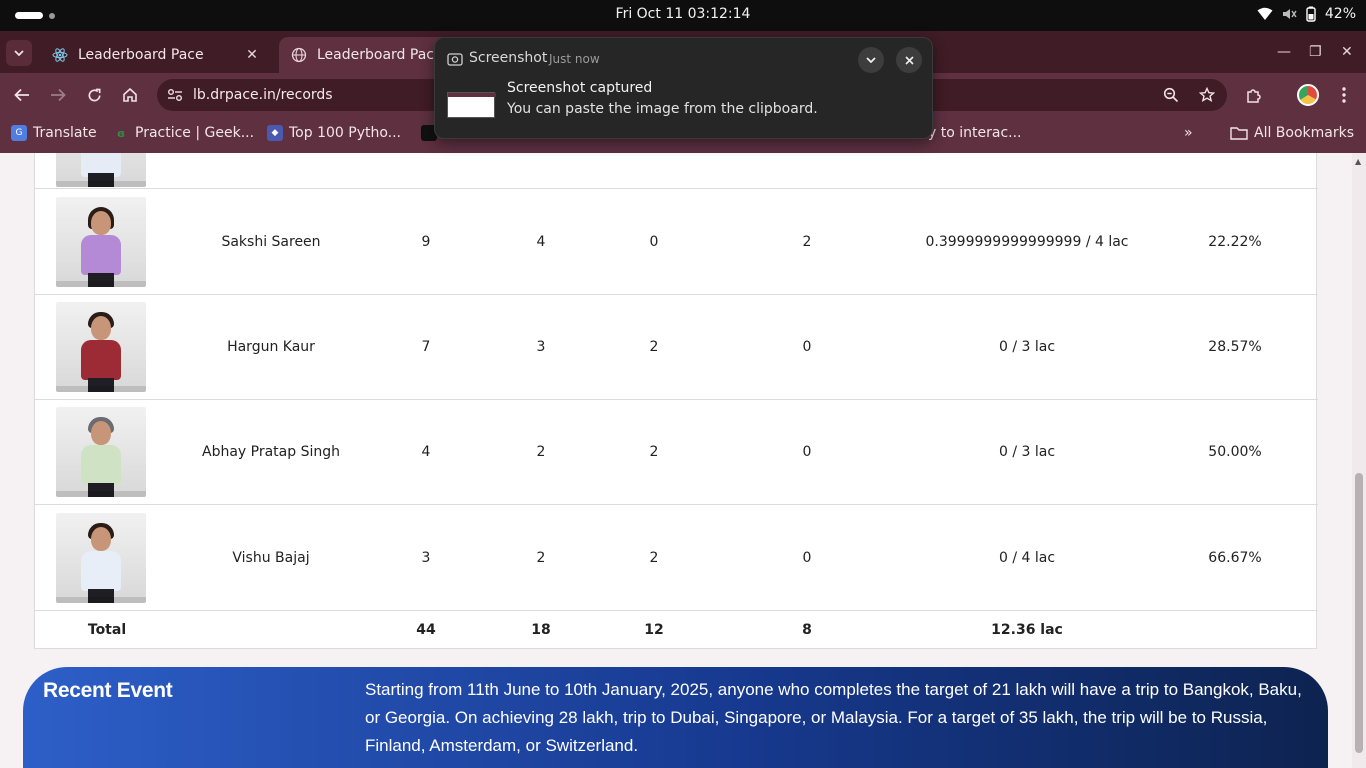  I want to click on stat-cell: 3, so click(541, 347).